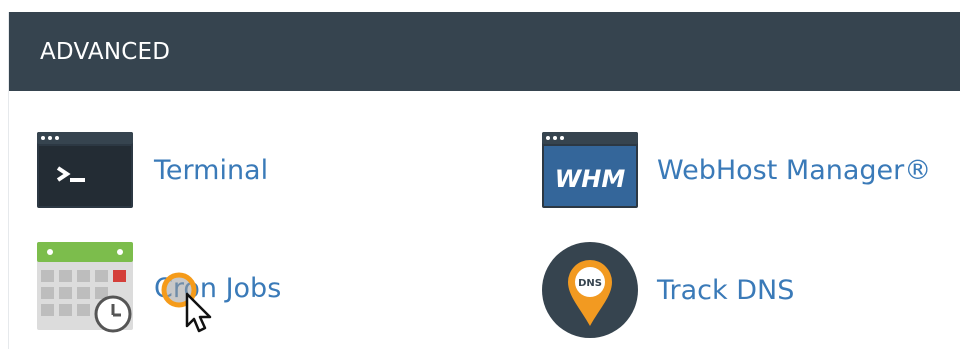  Describe the element at coordinates (211, 170) in the screenshot. I see `item-terminal-label: Terminal` at that location.